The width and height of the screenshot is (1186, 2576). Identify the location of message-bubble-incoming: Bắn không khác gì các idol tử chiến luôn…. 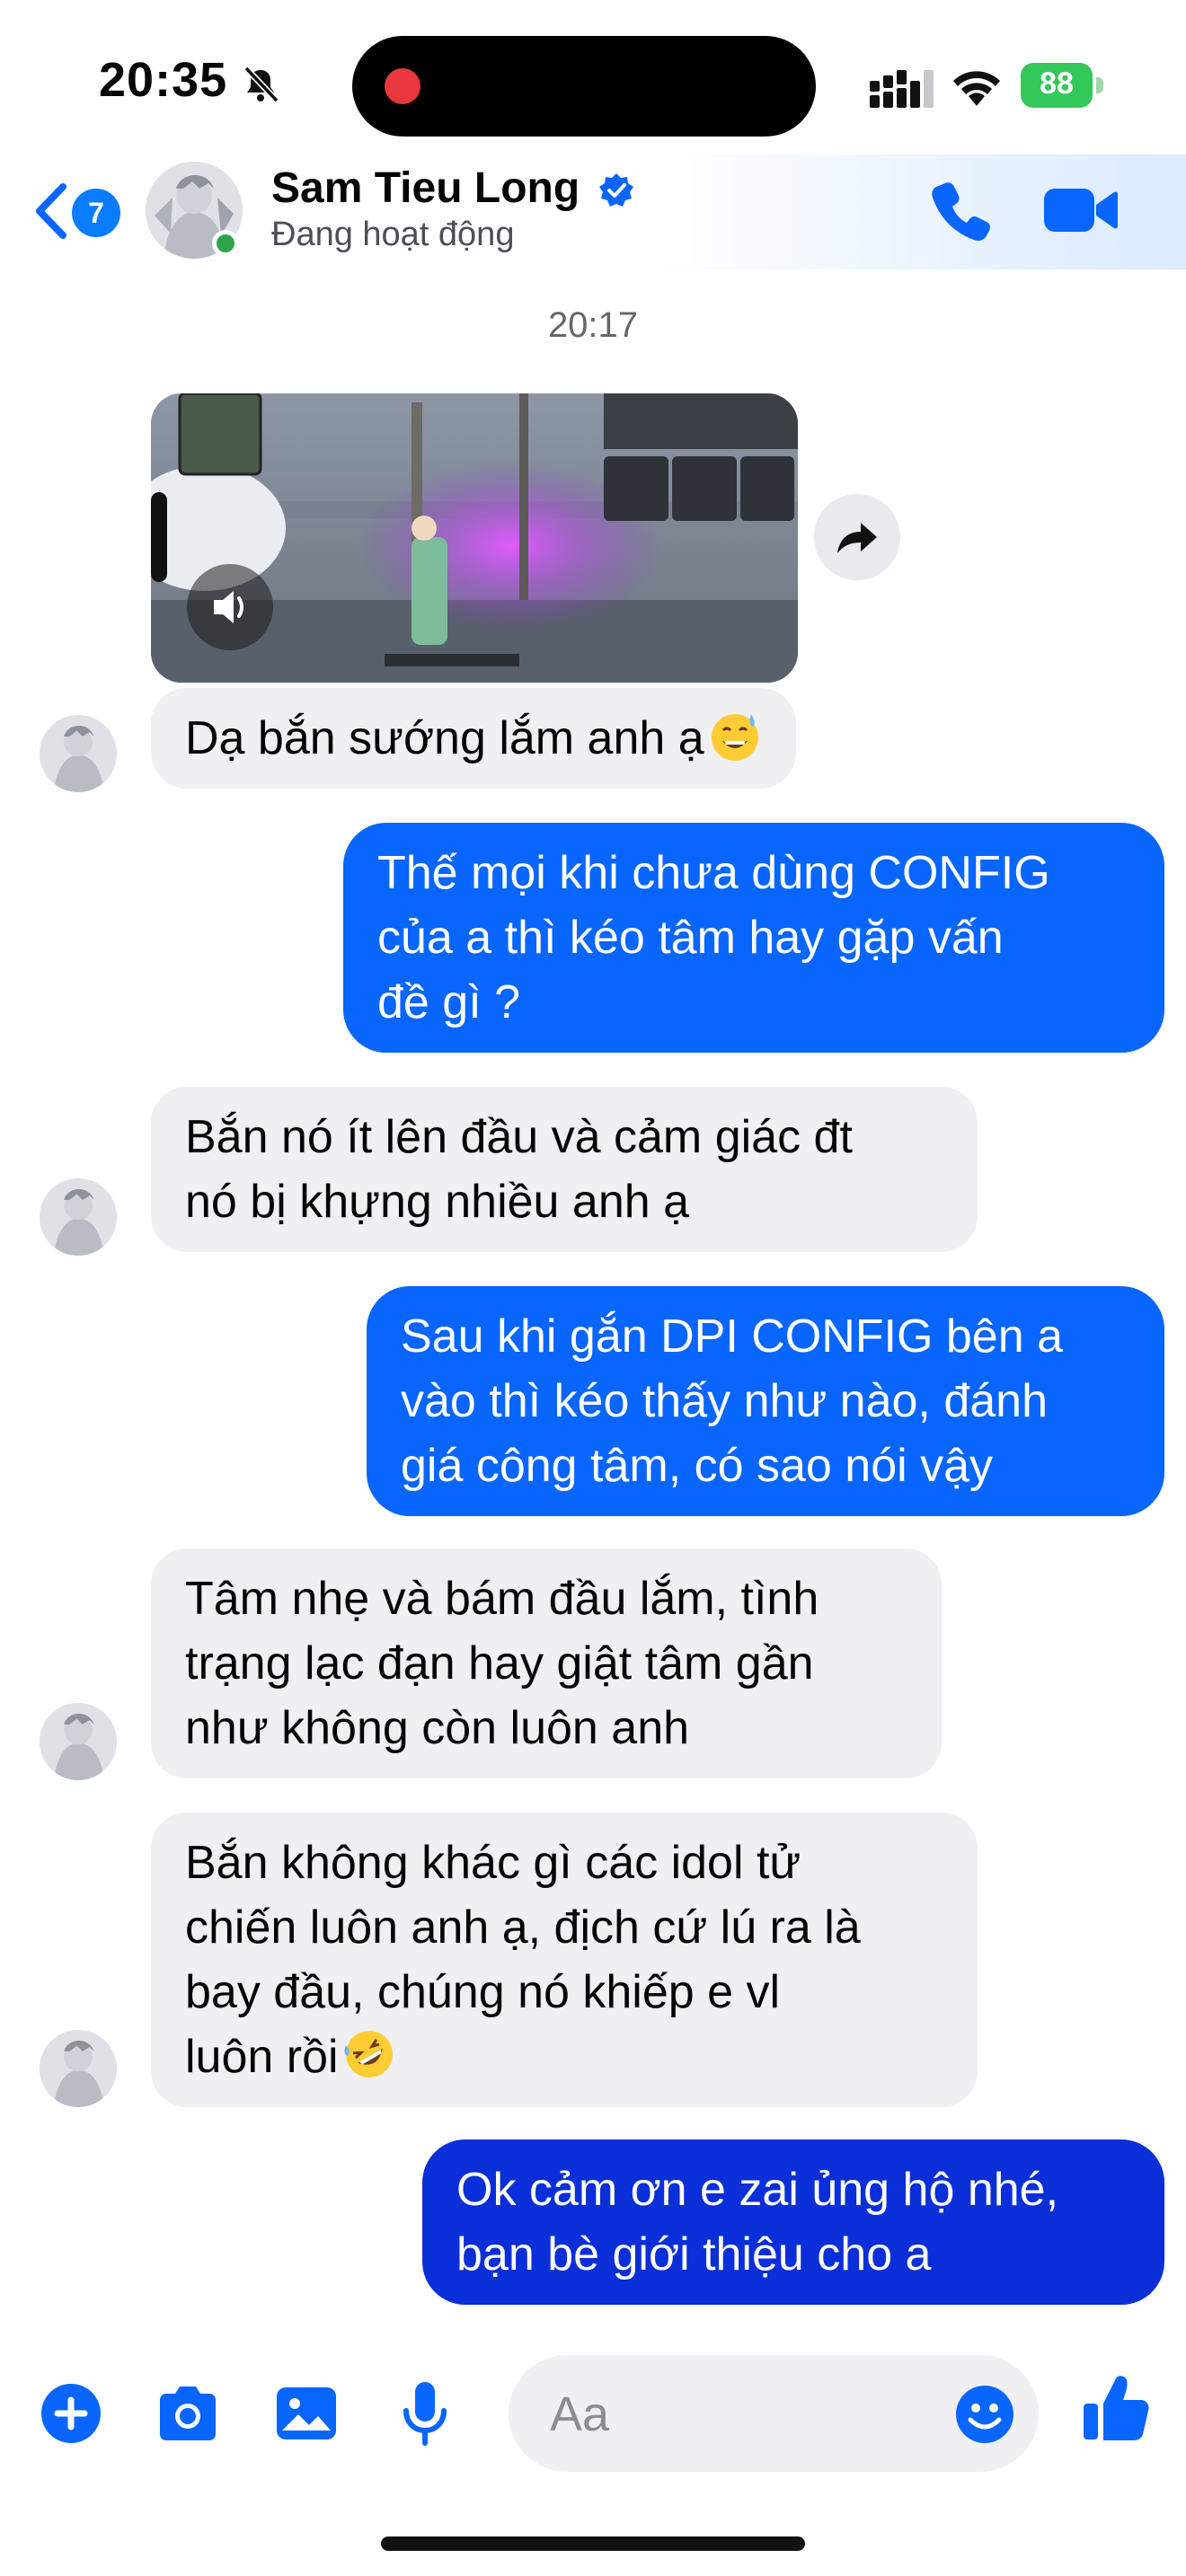
(564, 1960).